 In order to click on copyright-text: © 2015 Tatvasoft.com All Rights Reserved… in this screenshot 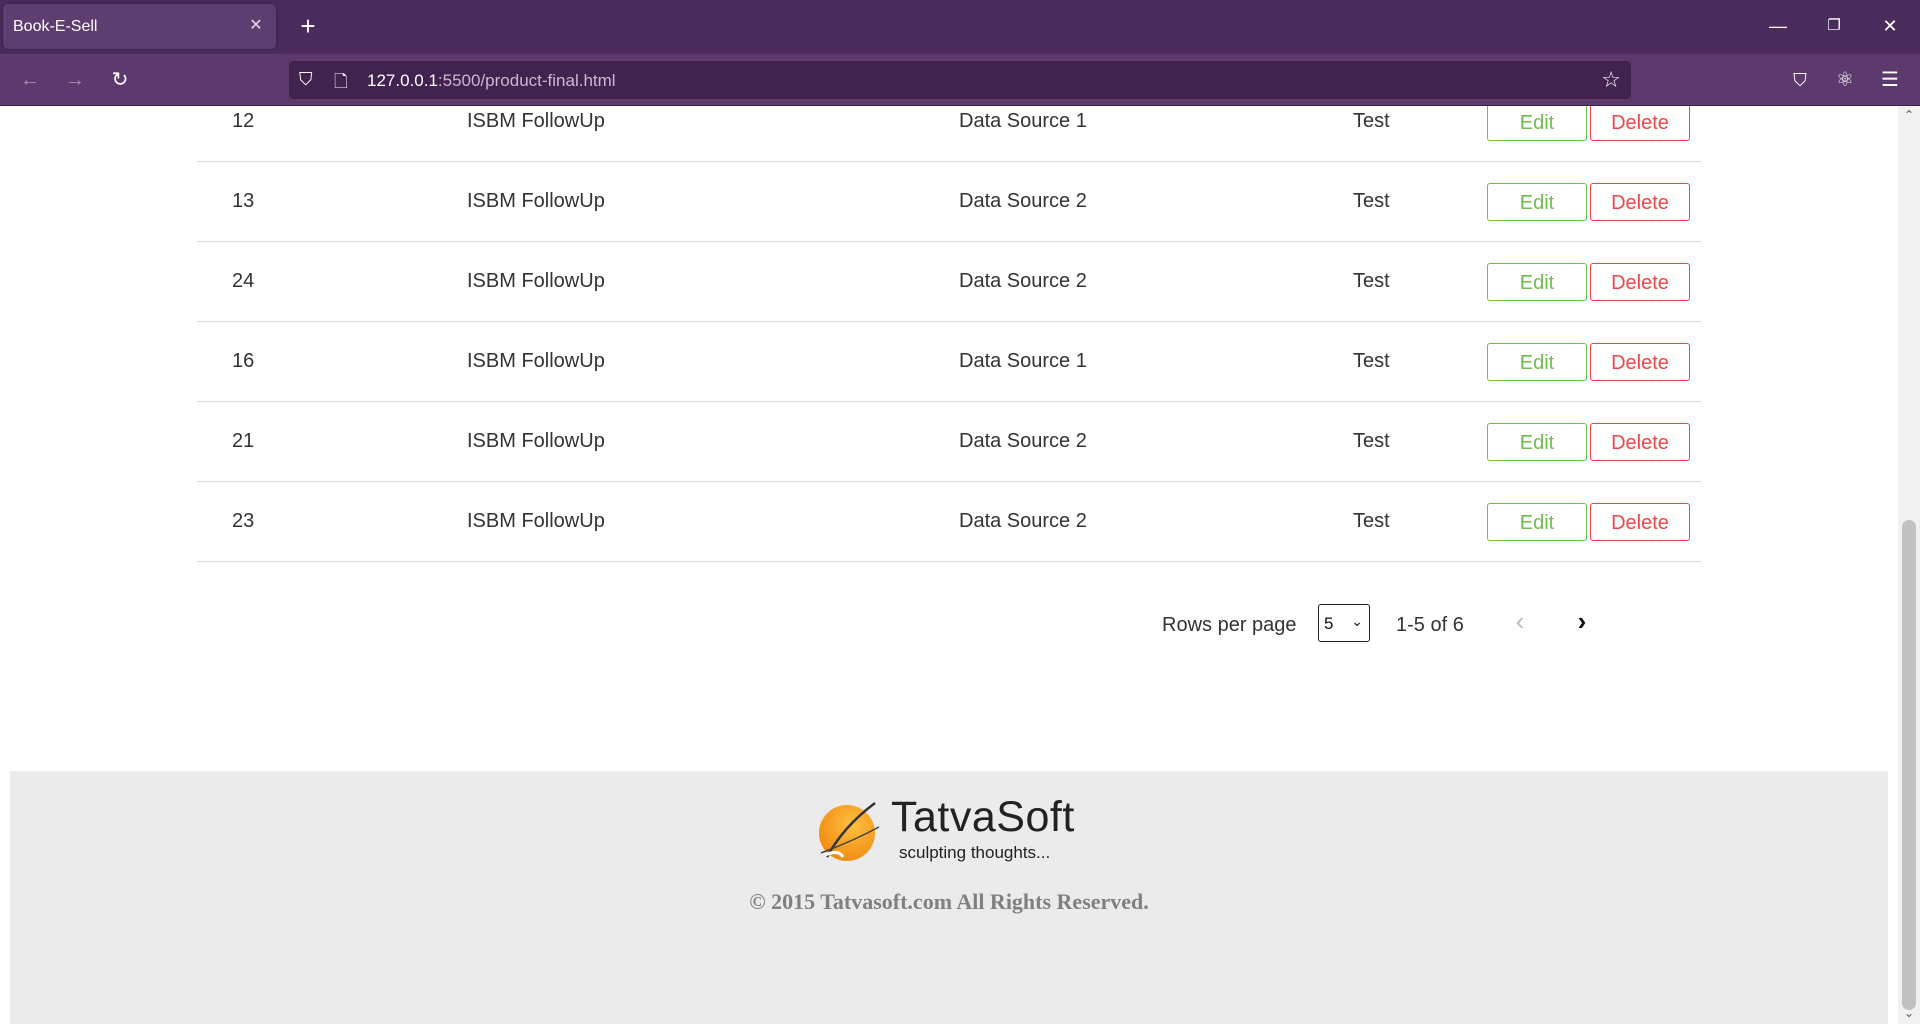, I will do `click(949, 901)`.